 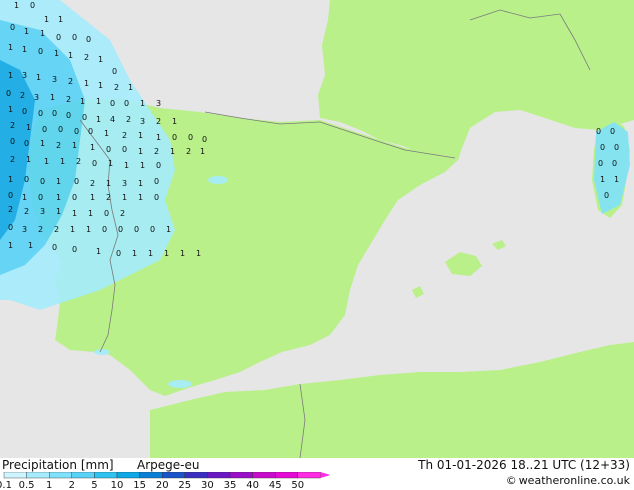 I want to click on scale-tick-label: 25, so click(x=184, y=485).